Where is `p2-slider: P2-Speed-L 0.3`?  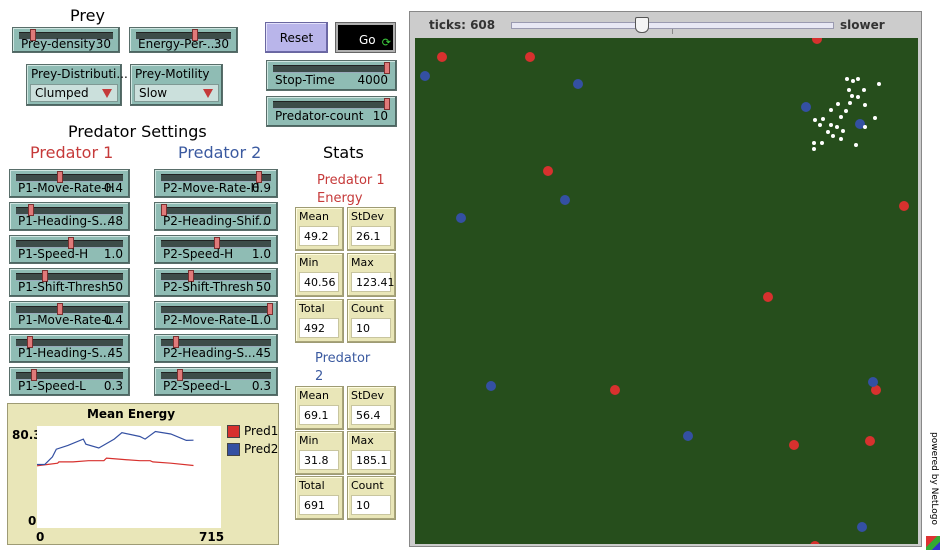
p2-slider: P2-Speed-L 0.3 is located at coordinates (216, 381).